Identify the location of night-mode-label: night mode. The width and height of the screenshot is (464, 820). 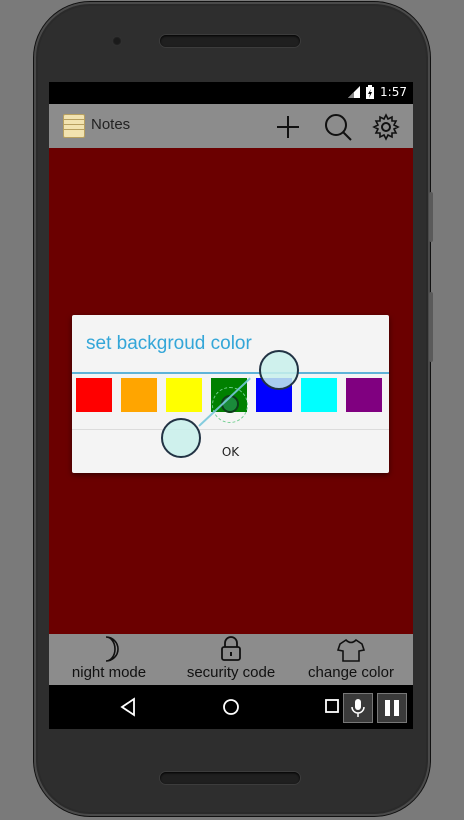
(109, 672).